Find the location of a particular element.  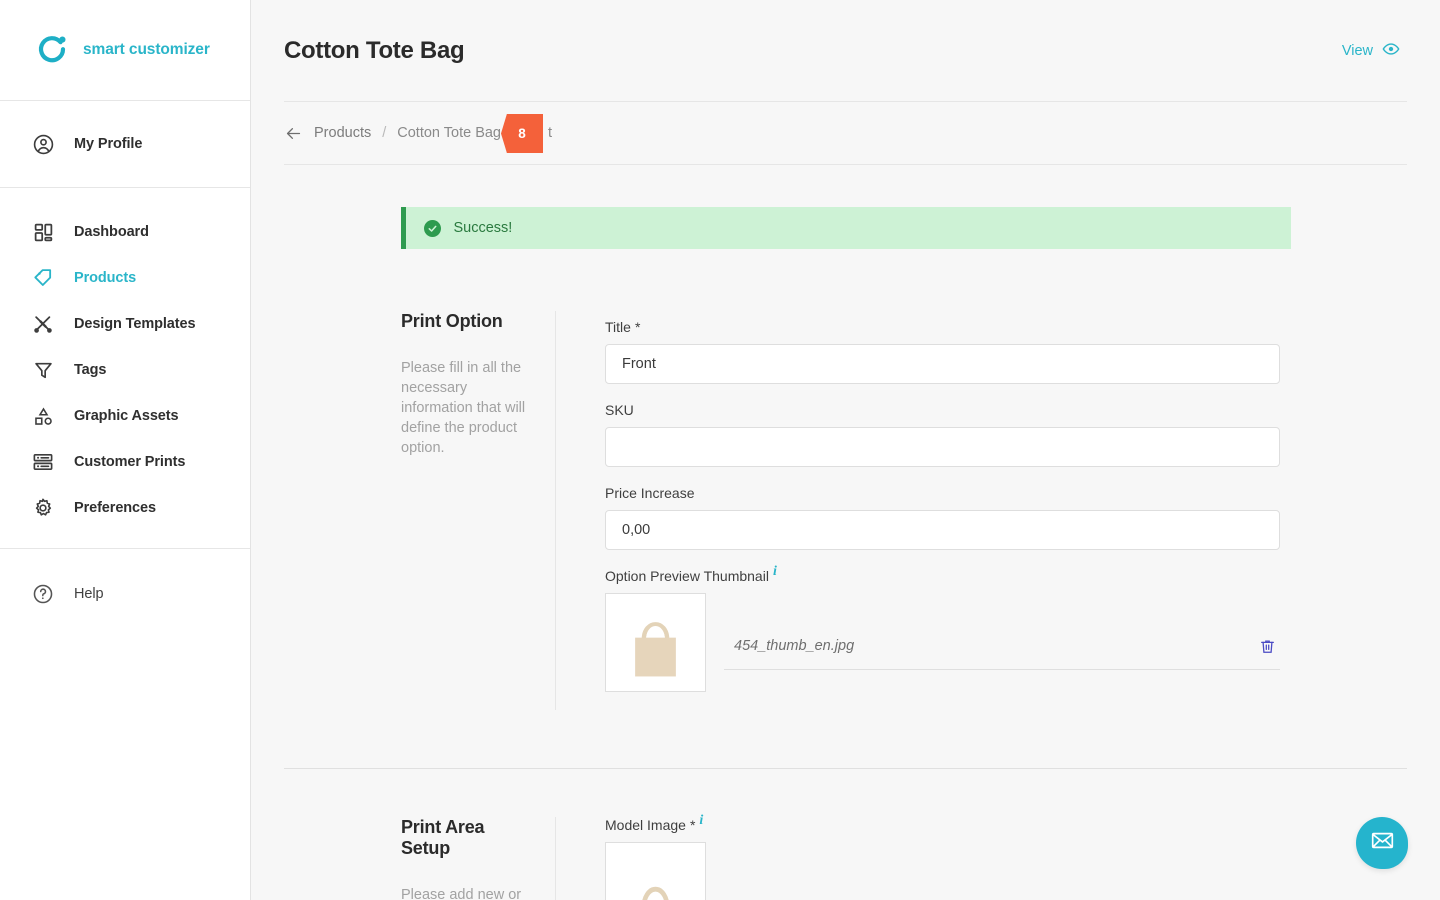

price-increase-input is located at coordinates (942, 530).